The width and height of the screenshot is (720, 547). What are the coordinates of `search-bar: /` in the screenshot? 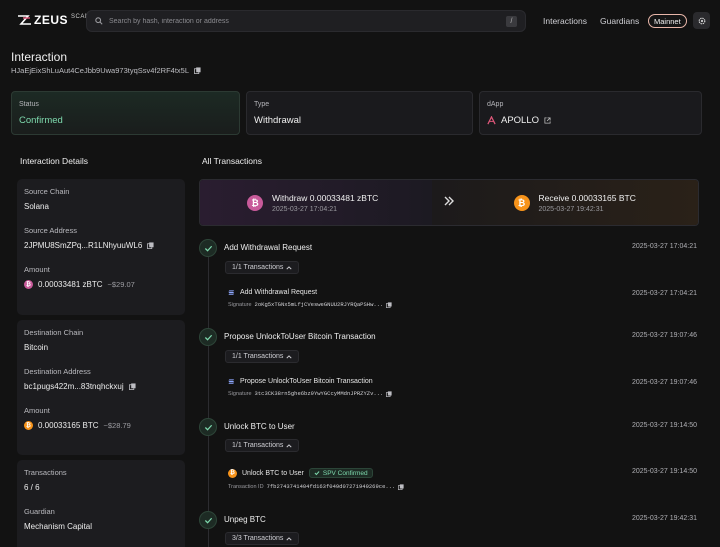 It's located at (306, 21).